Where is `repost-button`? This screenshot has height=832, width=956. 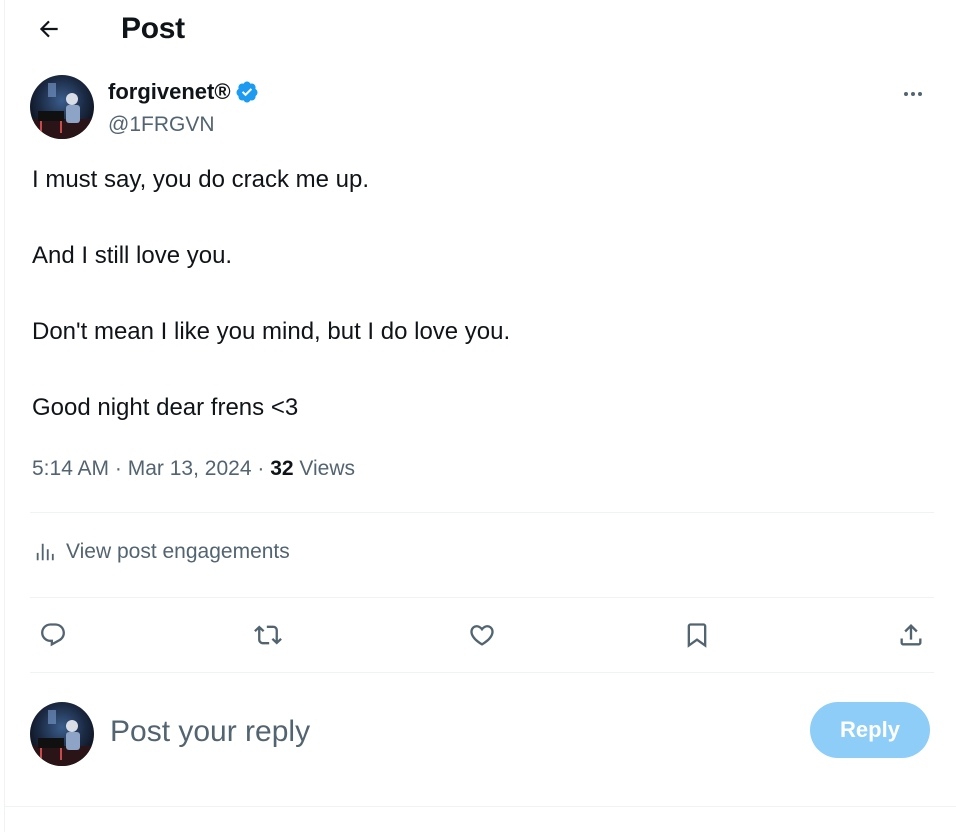
repost-button is located at coordinates (268, 635).